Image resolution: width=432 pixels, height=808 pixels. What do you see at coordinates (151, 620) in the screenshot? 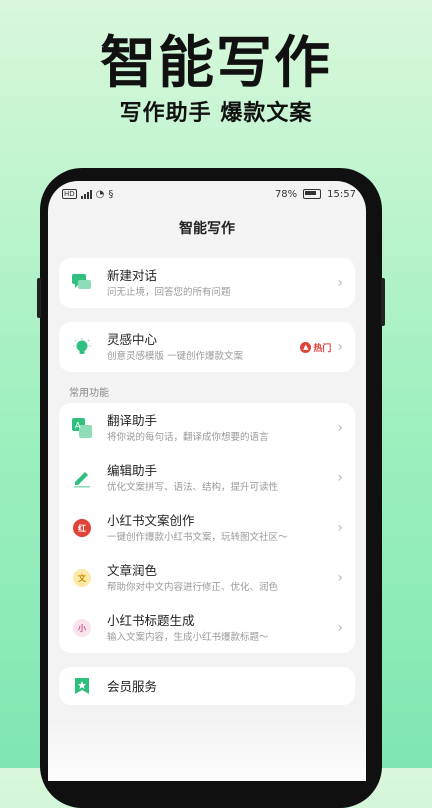
I see `feature-title: 小红书标题生成` at bounding box center [151, 620].